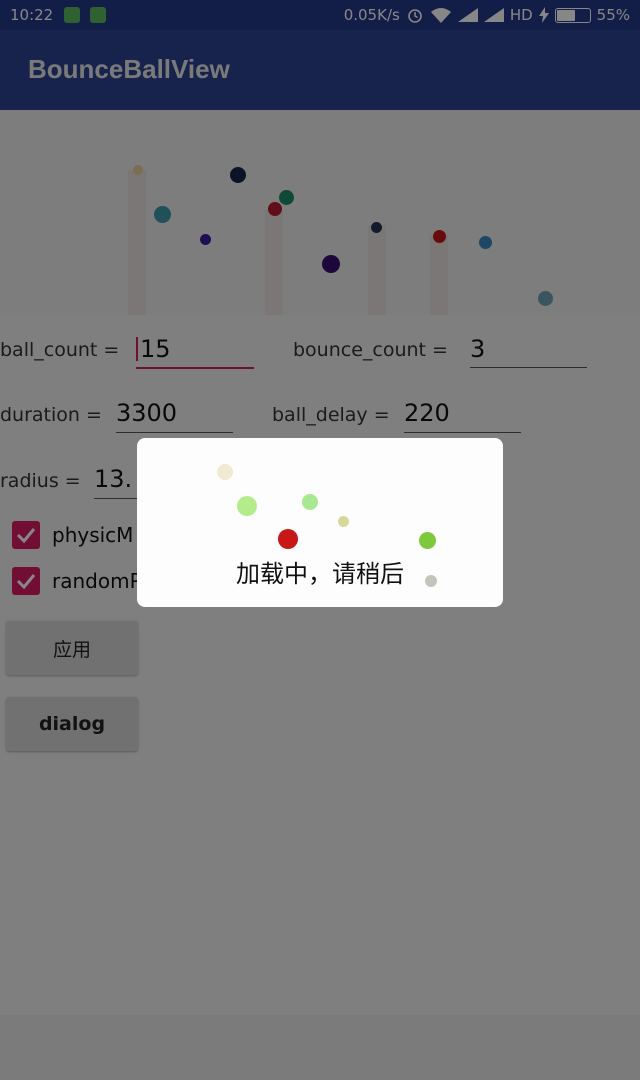 The width and height of the screenshot is (640, 1080). I want to click on loading-dialog: 加载中，请稍后, so click(320, 522).